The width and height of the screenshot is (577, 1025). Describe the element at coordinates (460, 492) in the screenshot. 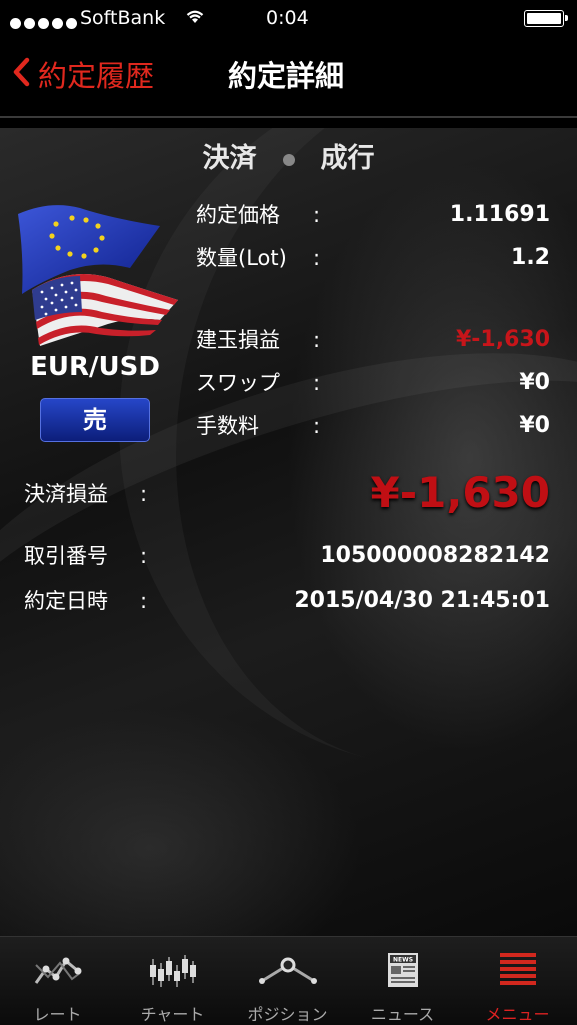

I see `settlement-value: ¥-1,630` at that location.